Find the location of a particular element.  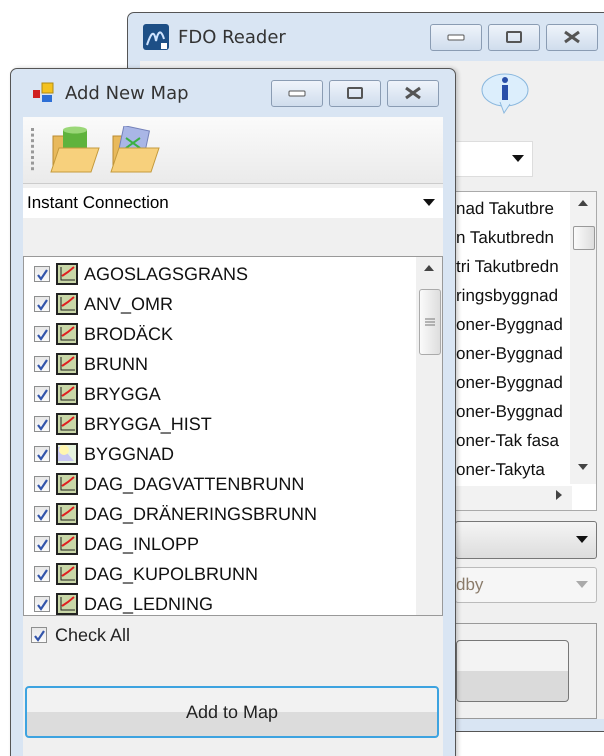

list-item: nad Takutbre is located at coordinates (513, 208).